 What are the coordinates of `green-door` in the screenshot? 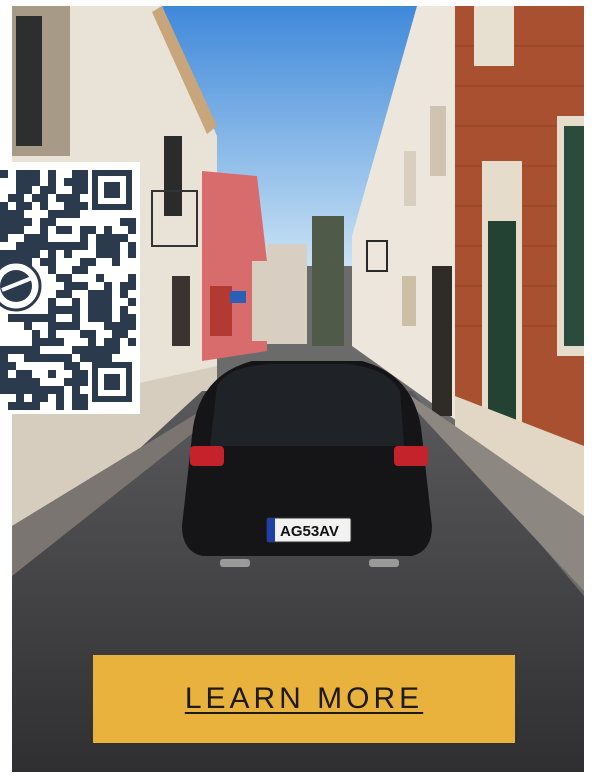 It's located at (502, 328).